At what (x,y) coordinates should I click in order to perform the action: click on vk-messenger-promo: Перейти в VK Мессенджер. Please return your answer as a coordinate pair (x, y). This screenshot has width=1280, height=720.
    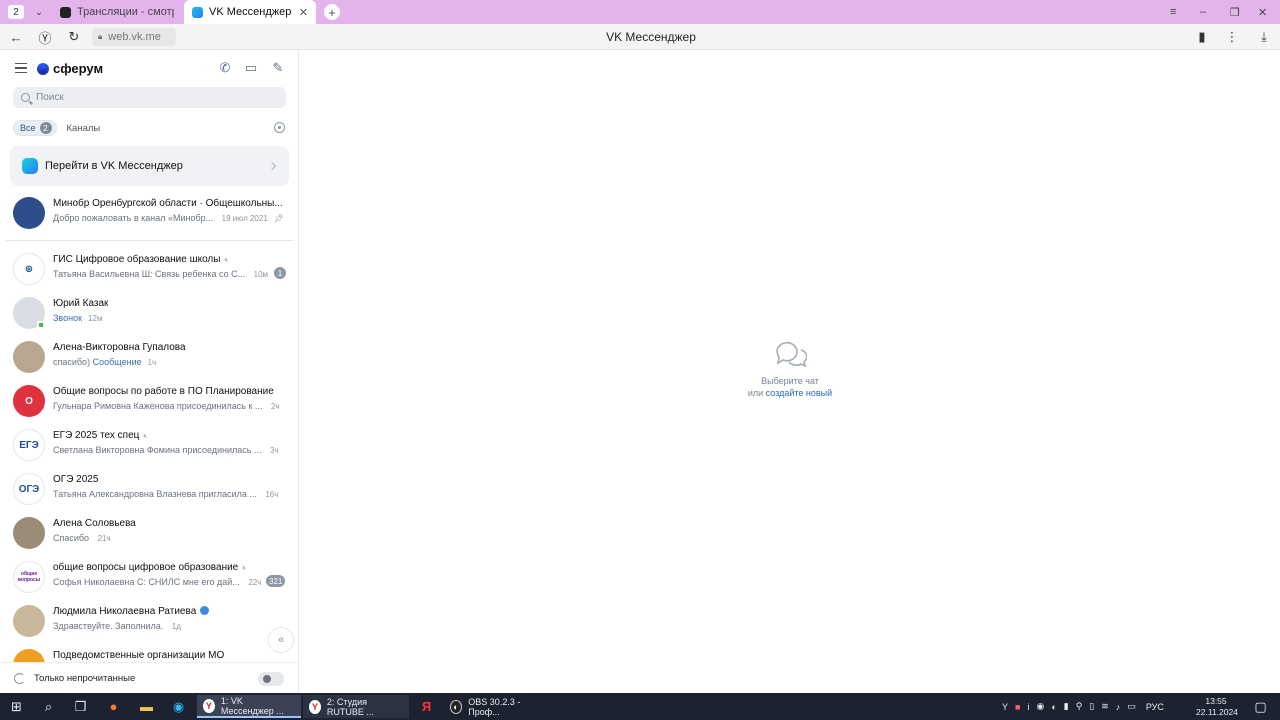
    Looking at the image, I should click on (149, 166).